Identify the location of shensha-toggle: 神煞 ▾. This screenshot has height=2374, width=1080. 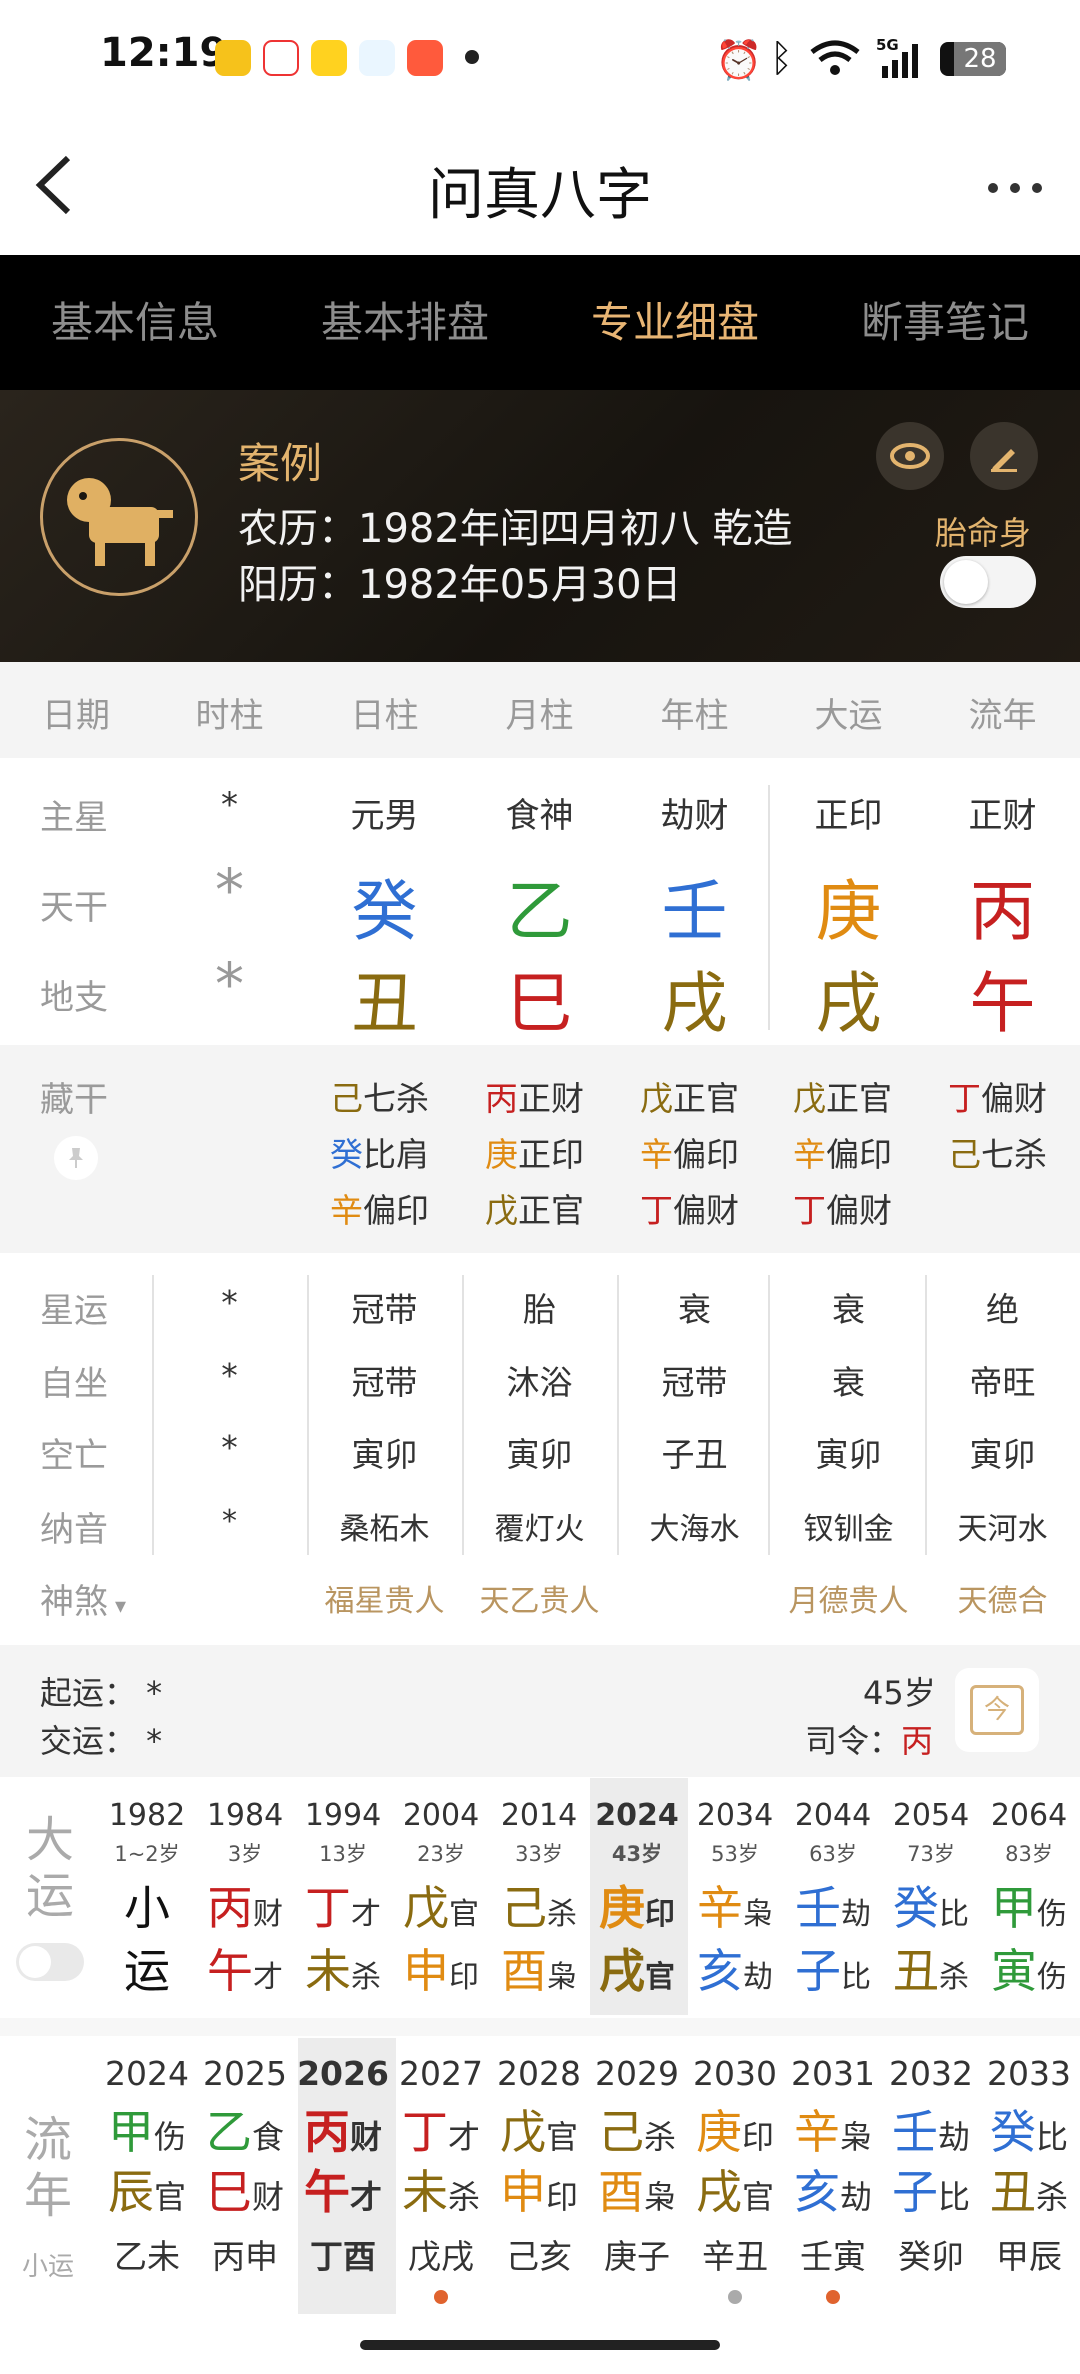
(83, 1598).